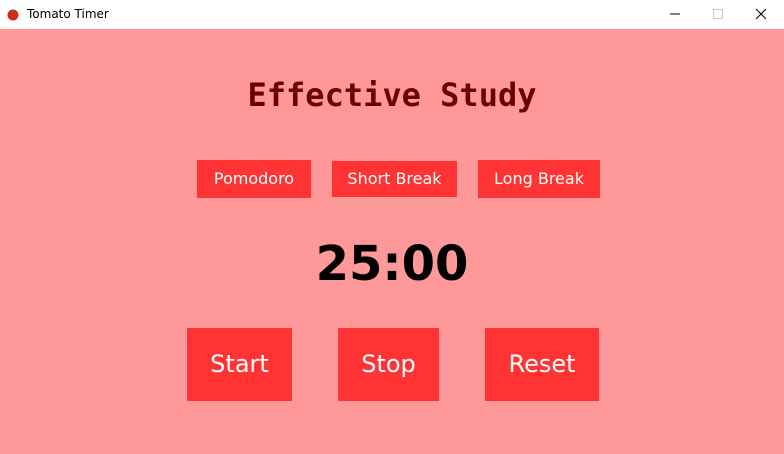  I want to click on stop-button: Stop, so click(388, 364).